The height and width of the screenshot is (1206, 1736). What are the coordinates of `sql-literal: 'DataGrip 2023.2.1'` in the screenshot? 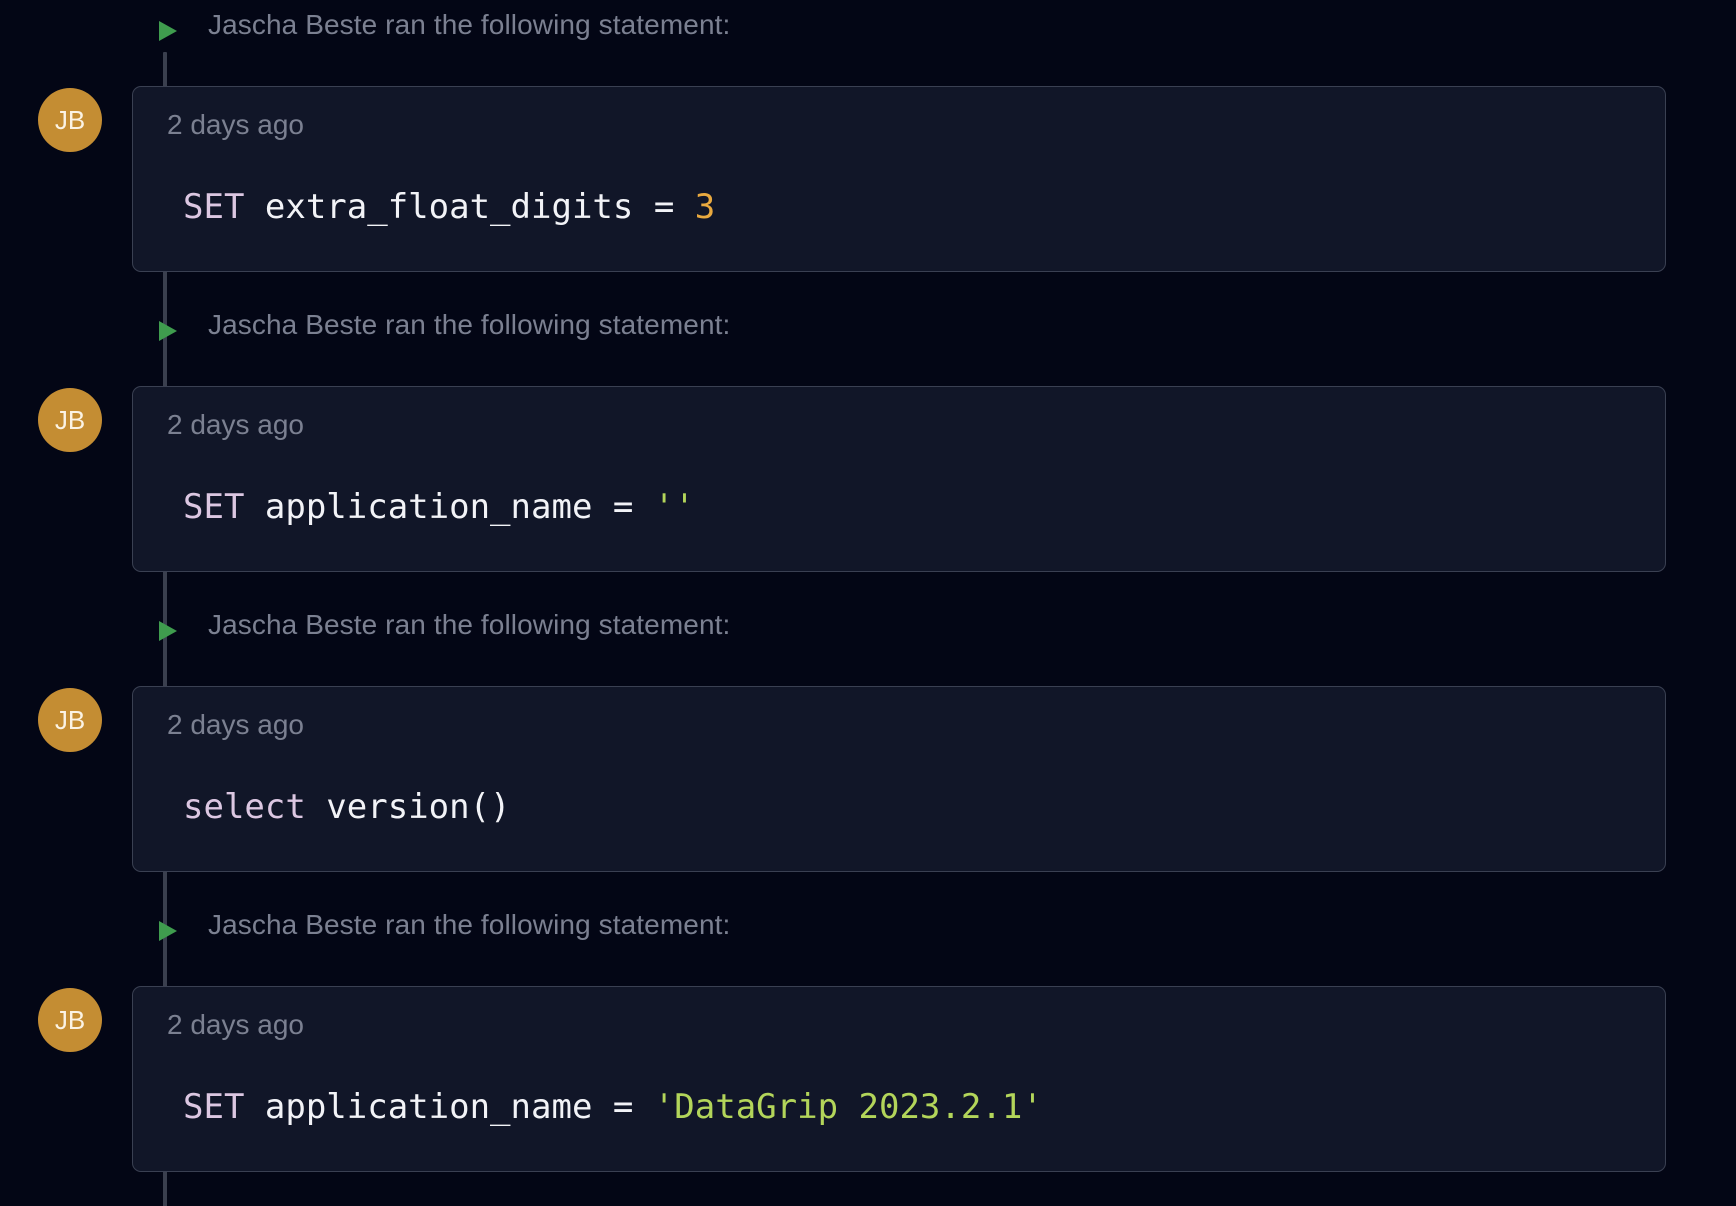 It's located at (848, 1107).